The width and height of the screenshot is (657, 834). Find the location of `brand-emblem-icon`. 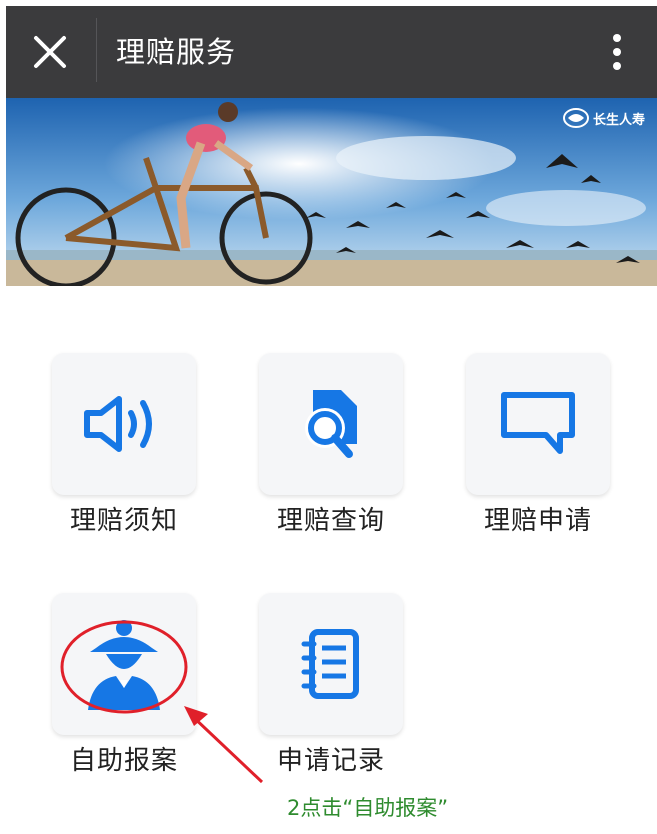

brand-emblem-icon is located at coordinates (575, 118).